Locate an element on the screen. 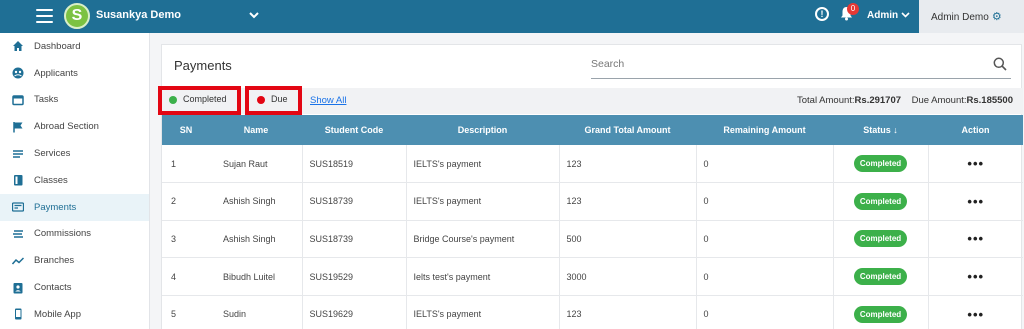  total-amount-label: Total Amount: is located at coordinates (825, 100).